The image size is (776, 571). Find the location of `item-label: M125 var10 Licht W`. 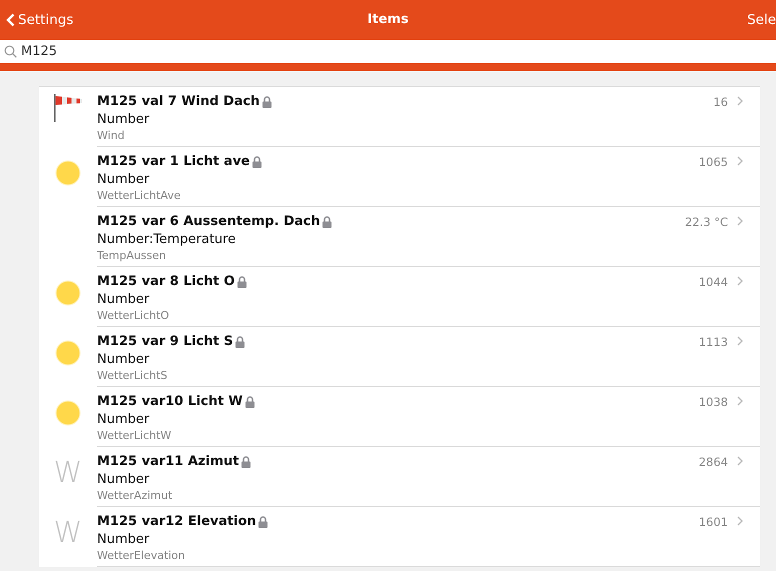

item-label: M125 var10 Licht W is located at coordinates (170, 401).